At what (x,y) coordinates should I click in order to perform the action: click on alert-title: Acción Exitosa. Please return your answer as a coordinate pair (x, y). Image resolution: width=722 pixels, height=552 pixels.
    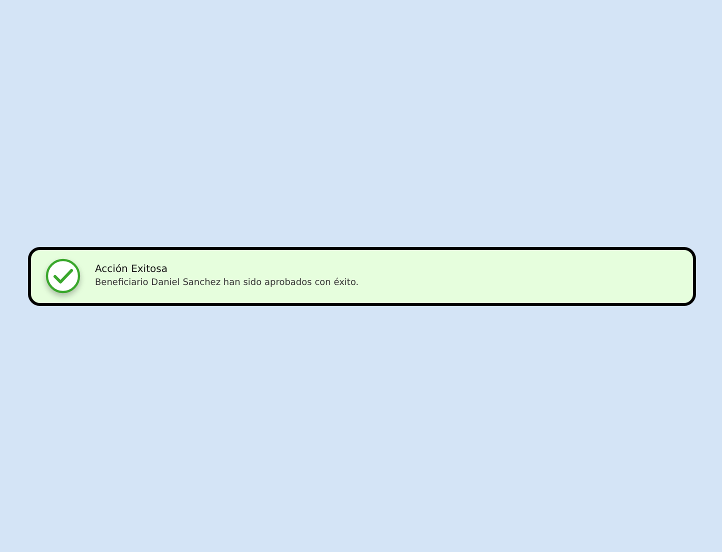
    Looking at the image, I should click on (131, 269).